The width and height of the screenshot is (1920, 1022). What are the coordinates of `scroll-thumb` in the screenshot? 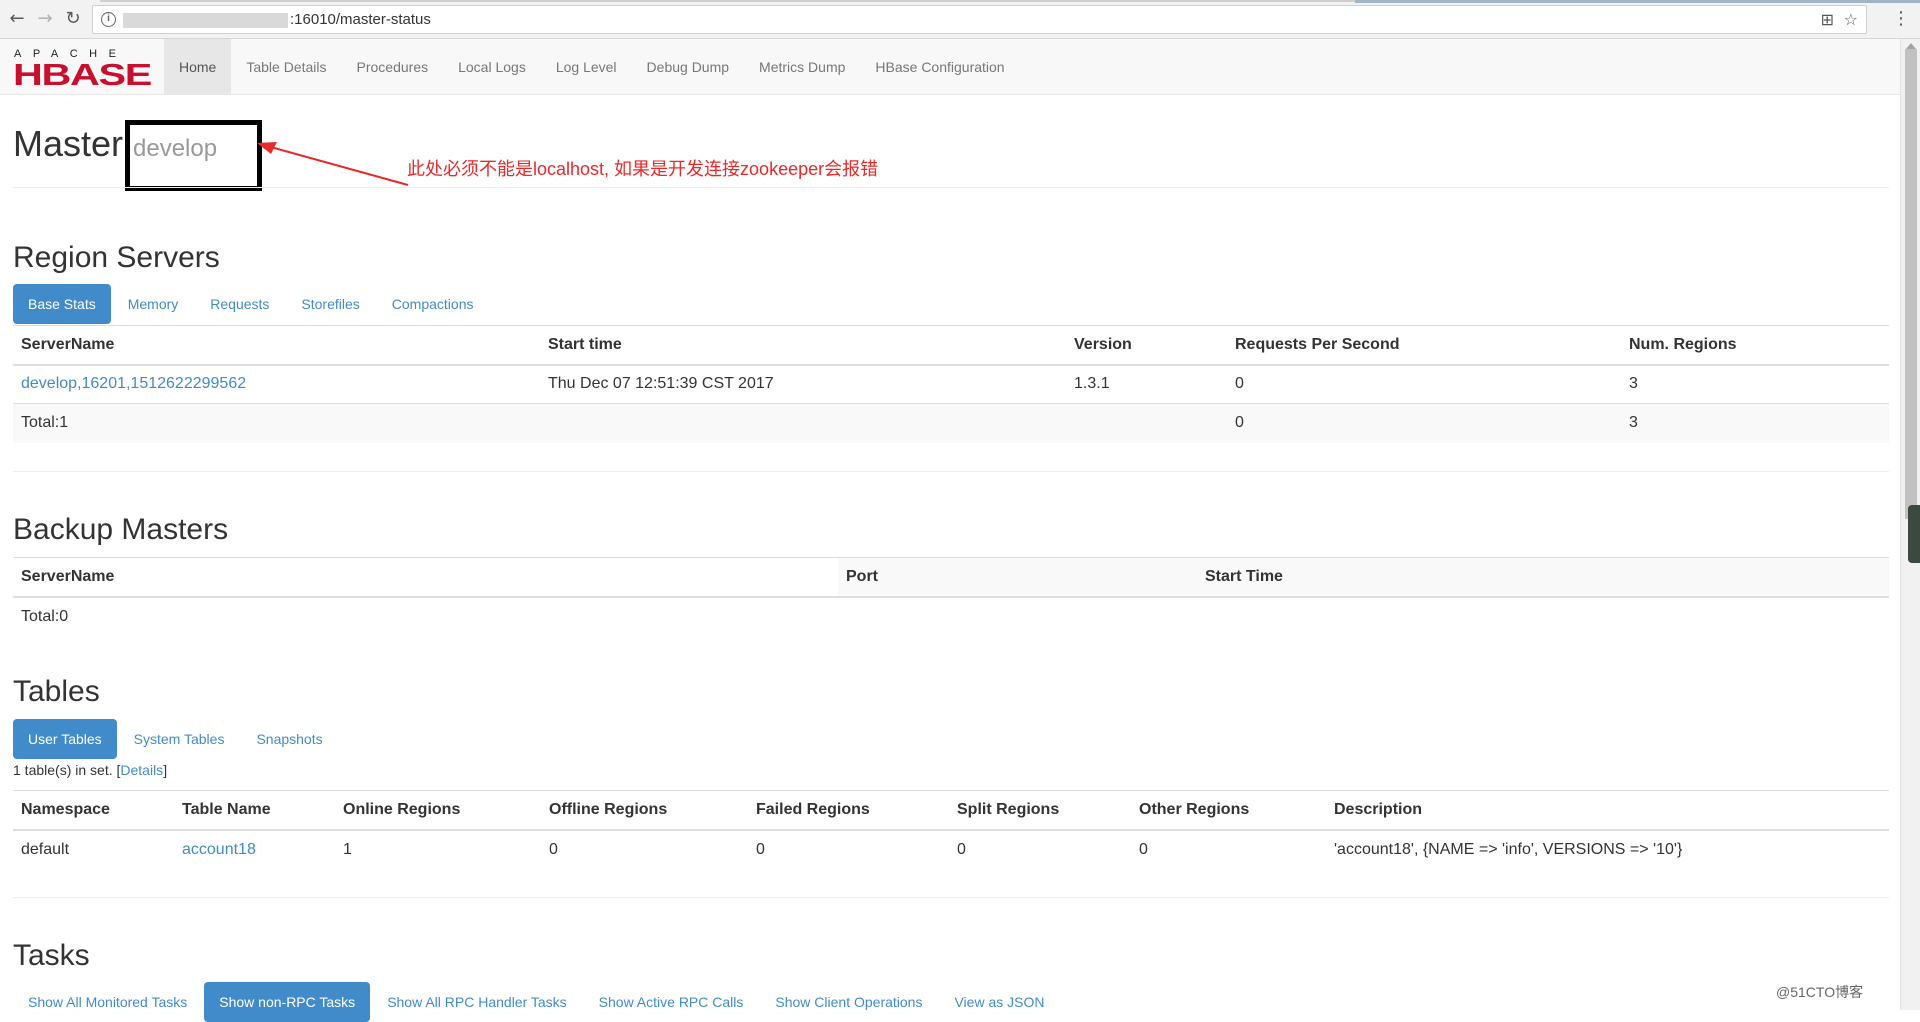 It's located at (1911, 284).